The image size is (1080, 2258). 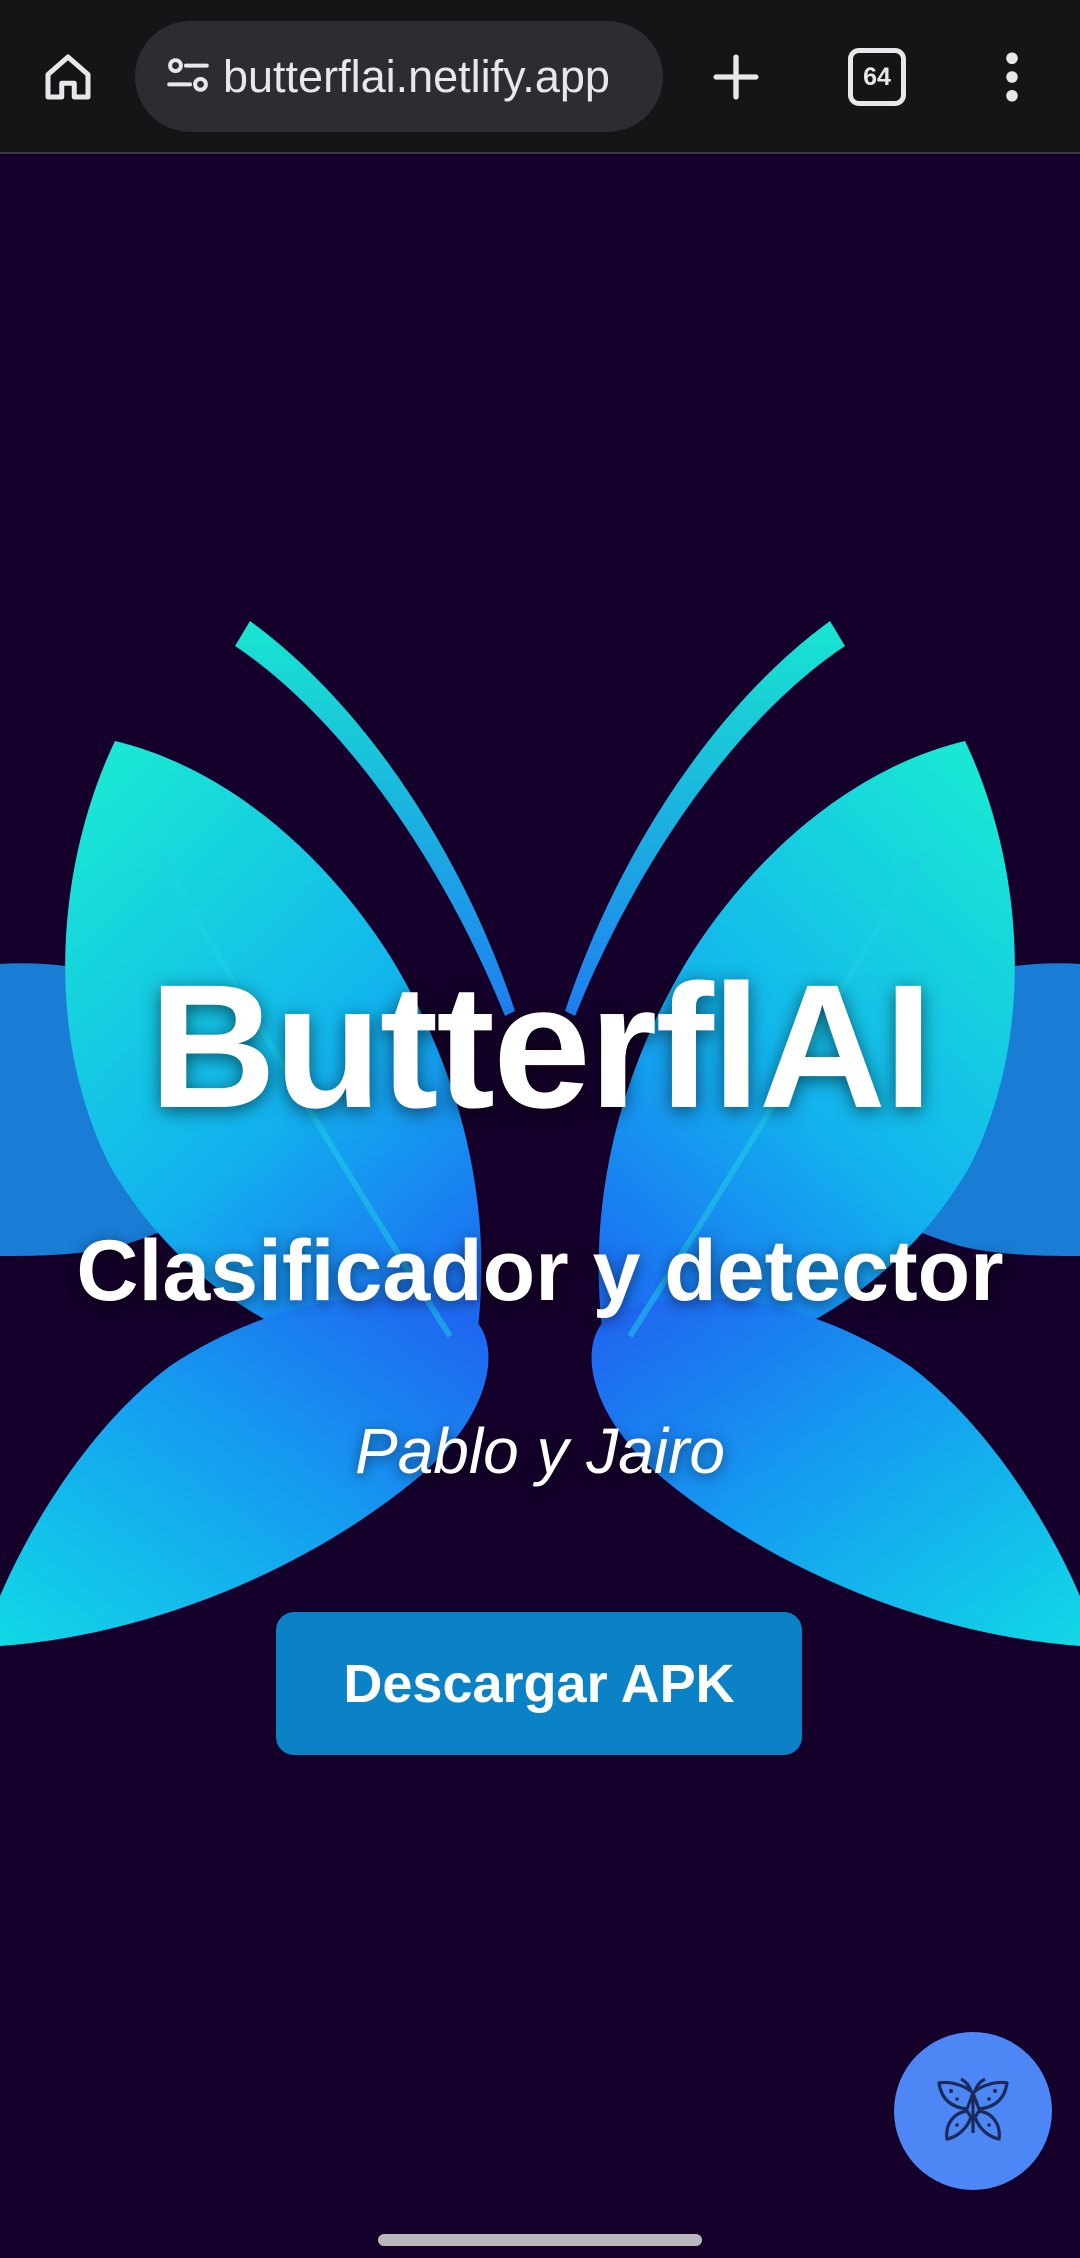 I want to click on new-tab-button, so click(x=736, y=77).